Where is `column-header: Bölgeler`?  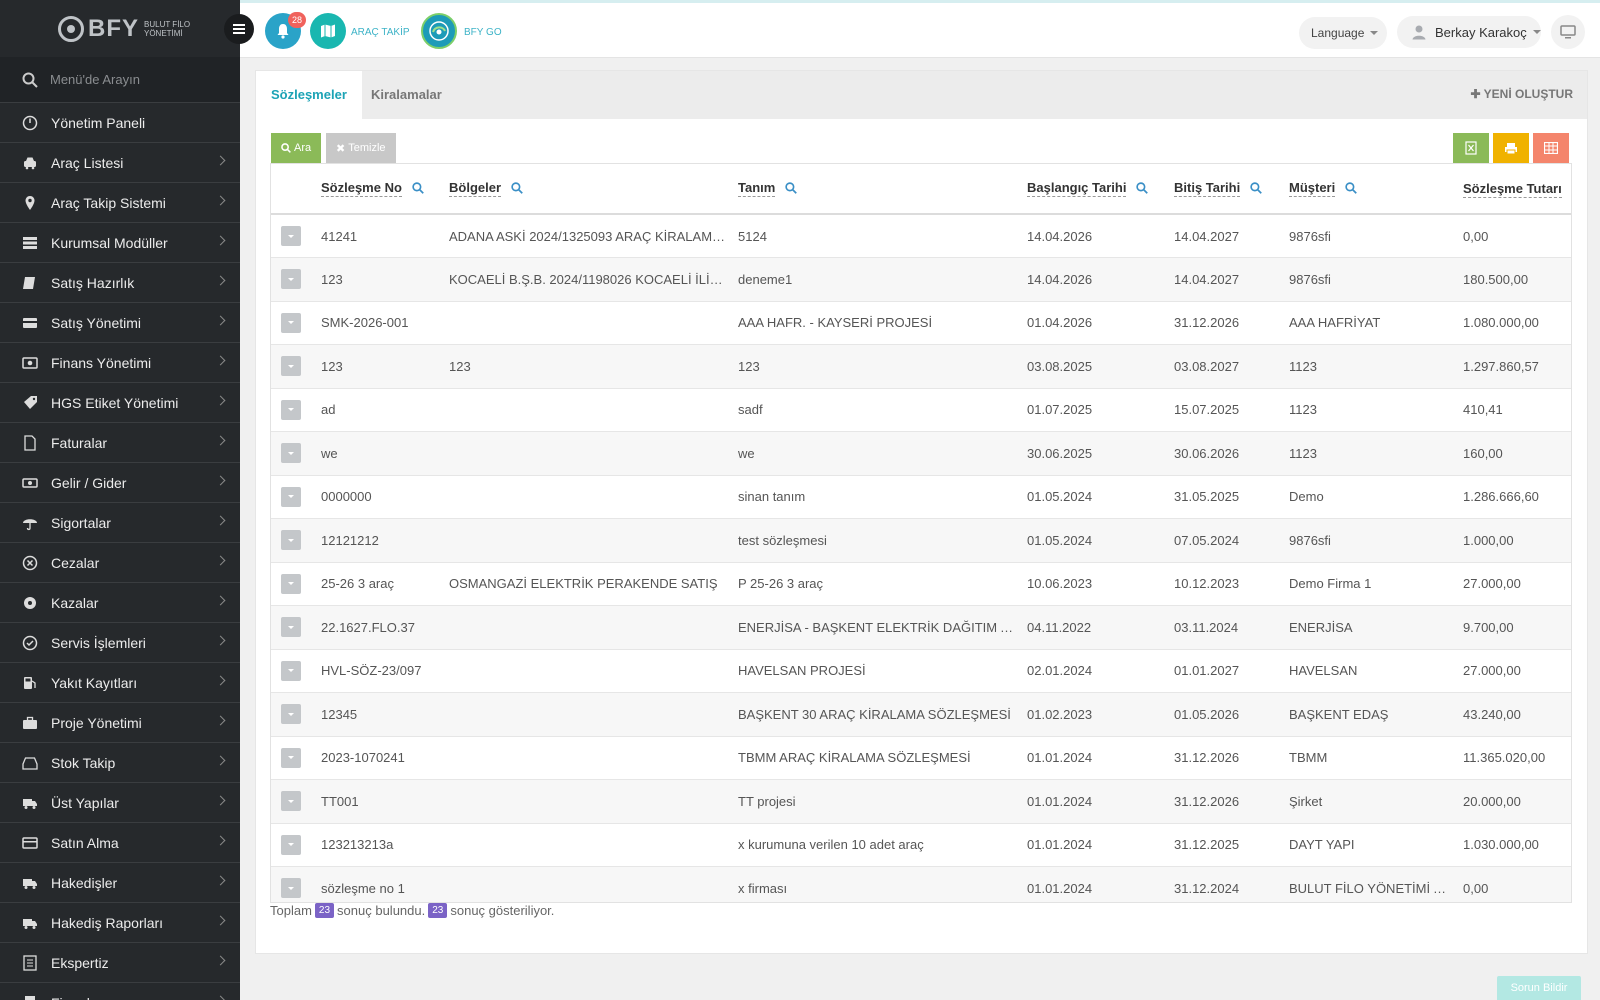 column-header: Bölgeler is located at coordinates (587, 189).